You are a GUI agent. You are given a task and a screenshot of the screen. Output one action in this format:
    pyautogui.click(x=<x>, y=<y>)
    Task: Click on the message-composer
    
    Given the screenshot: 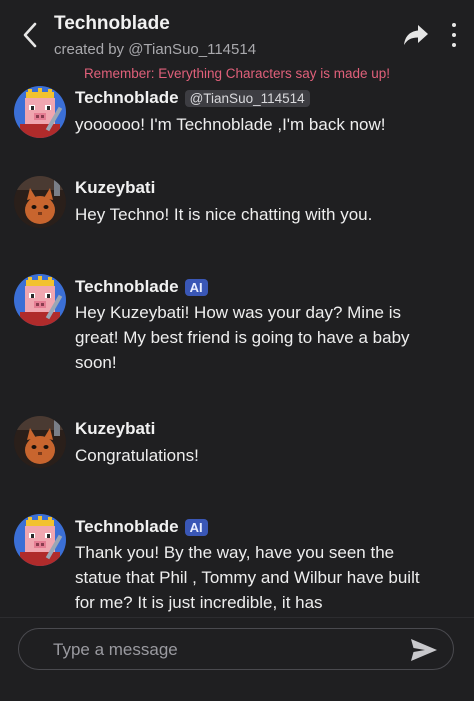 What is the action you would take?
    pyautogui.click(x=237, y=659)
    